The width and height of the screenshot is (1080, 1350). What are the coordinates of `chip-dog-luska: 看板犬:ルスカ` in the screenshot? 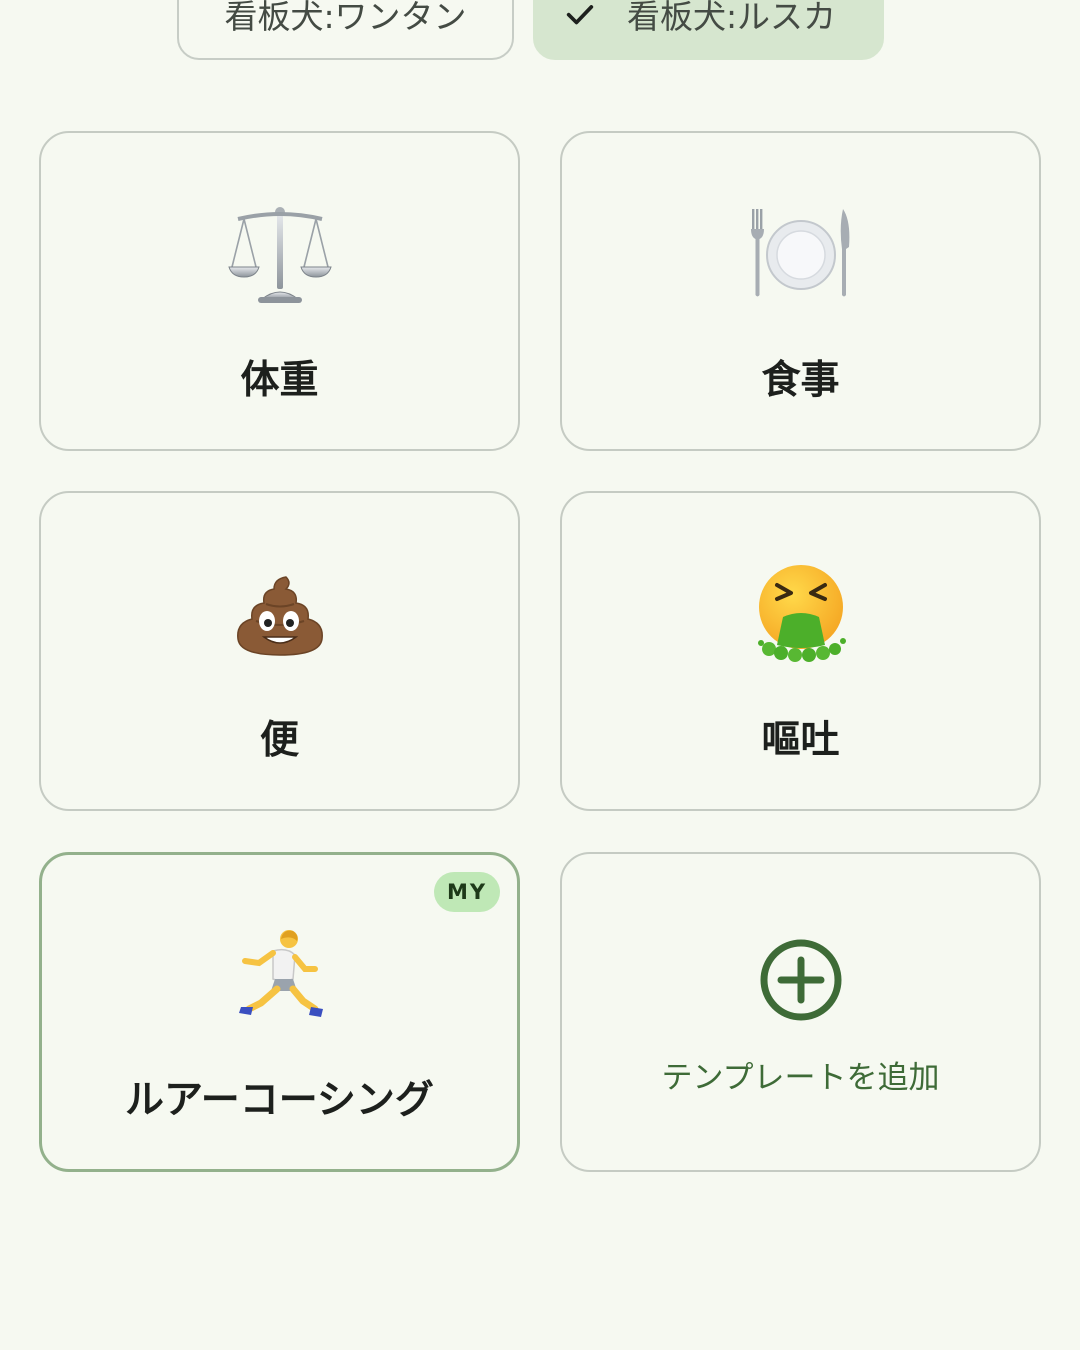 It's located at (708, 30).